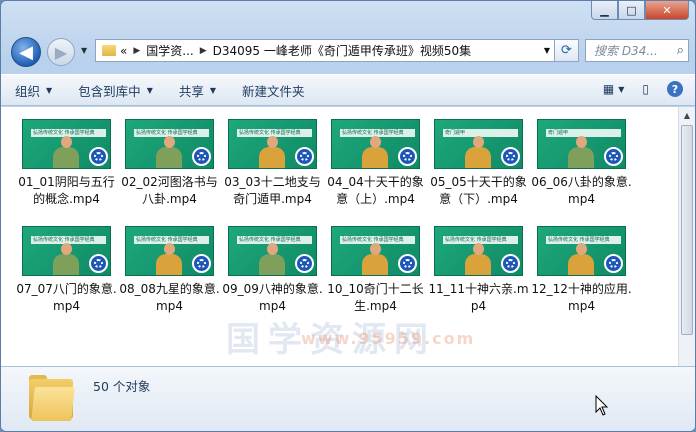 The image size is (696, 432). I want to click on command-bar: 组织 ▼ 包含到库中 ▼ 共享 ▼ 新建文件夹 ▦ ▼ ▯ ?, so click(348, 90).